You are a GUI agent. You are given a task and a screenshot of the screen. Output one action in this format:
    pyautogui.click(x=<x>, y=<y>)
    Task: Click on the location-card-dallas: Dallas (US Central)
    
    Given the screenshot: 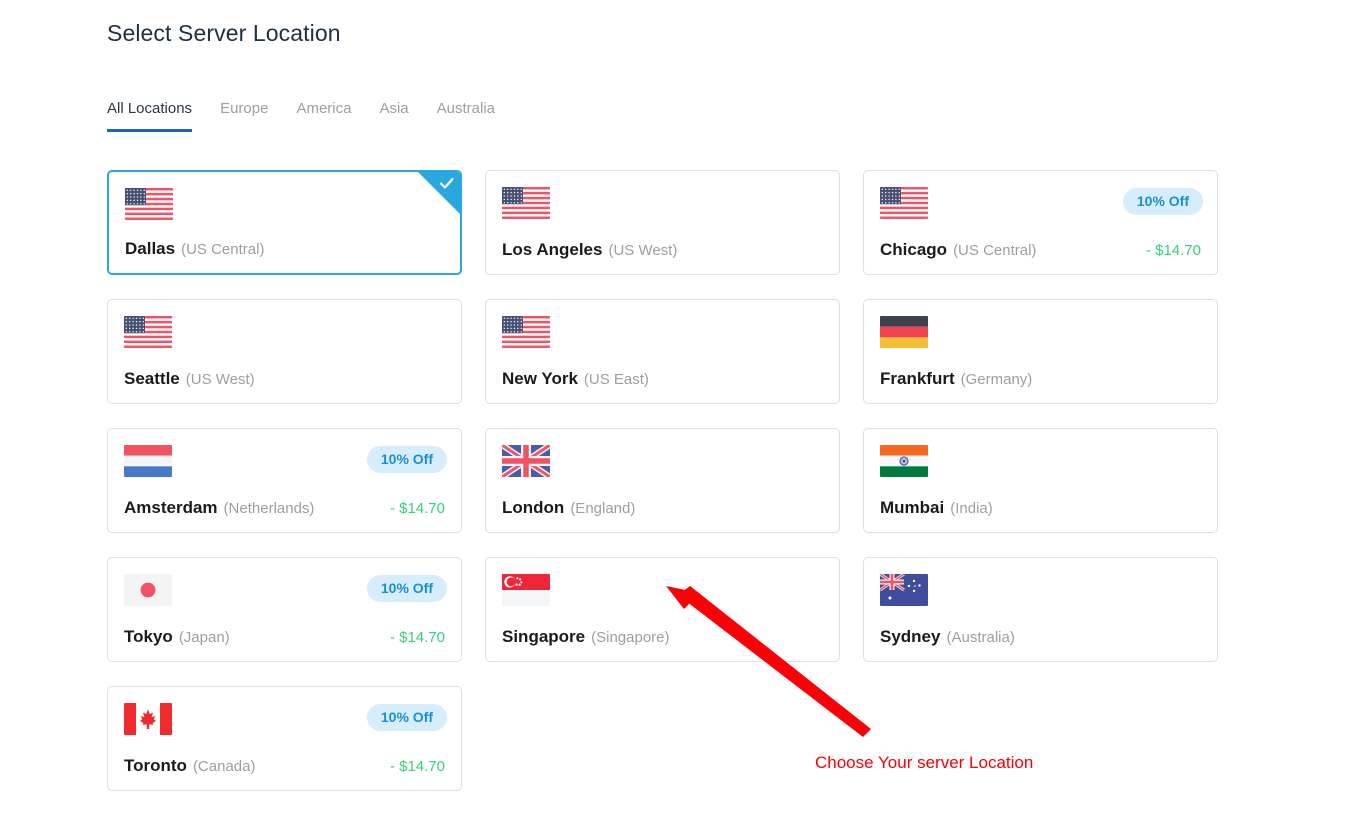 What is the action you would take?
    pyautogui.click(x=284, y=222)
    